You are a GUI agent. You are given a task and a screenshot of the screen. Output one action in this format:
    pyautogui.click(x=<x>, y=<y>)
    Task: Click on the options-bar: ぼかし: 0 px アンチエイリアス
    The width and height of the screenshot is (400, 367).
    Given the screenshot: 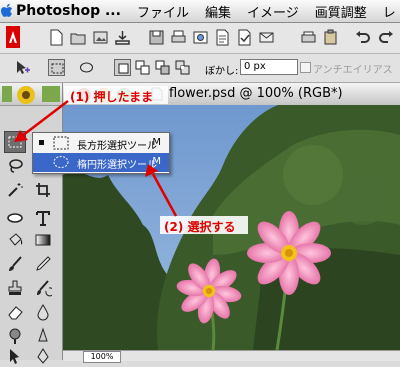 What is the action you would take?
    pyautogui.click(x=200, y=68)
    